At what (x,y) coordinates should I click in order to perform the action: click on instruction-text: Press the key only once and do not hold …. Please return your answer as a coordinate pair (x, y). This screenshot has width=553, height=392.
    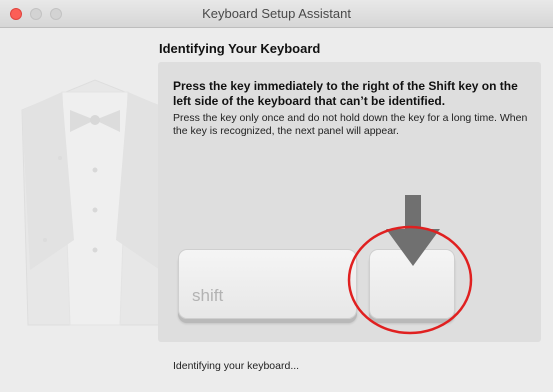
    Looking at the image, I should click on (350, 124).